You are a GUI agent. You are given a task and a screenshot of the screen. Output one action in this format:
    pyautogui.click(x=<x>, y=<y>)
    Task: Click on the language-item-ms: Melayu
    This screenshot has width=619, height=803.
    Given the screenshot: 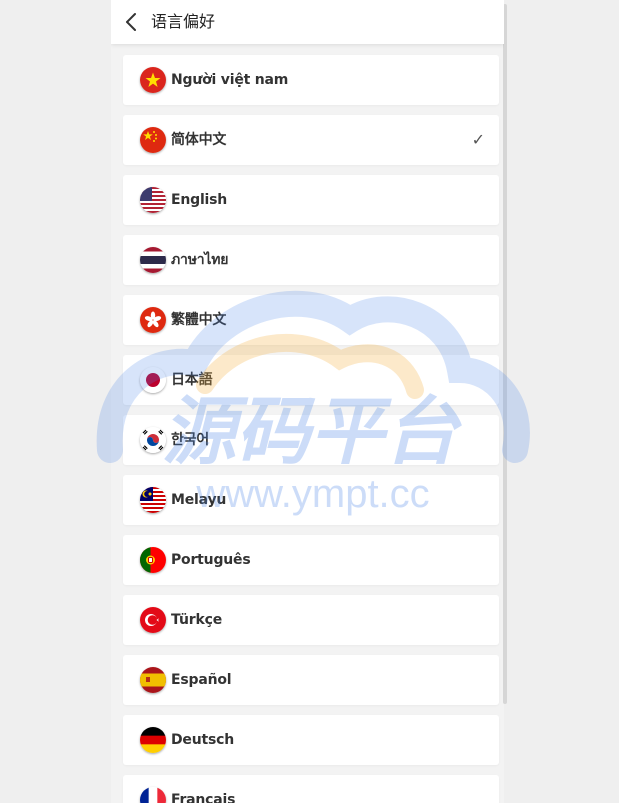 What is the action you would take?
    pyautogui.click(x=311, y=500)
    